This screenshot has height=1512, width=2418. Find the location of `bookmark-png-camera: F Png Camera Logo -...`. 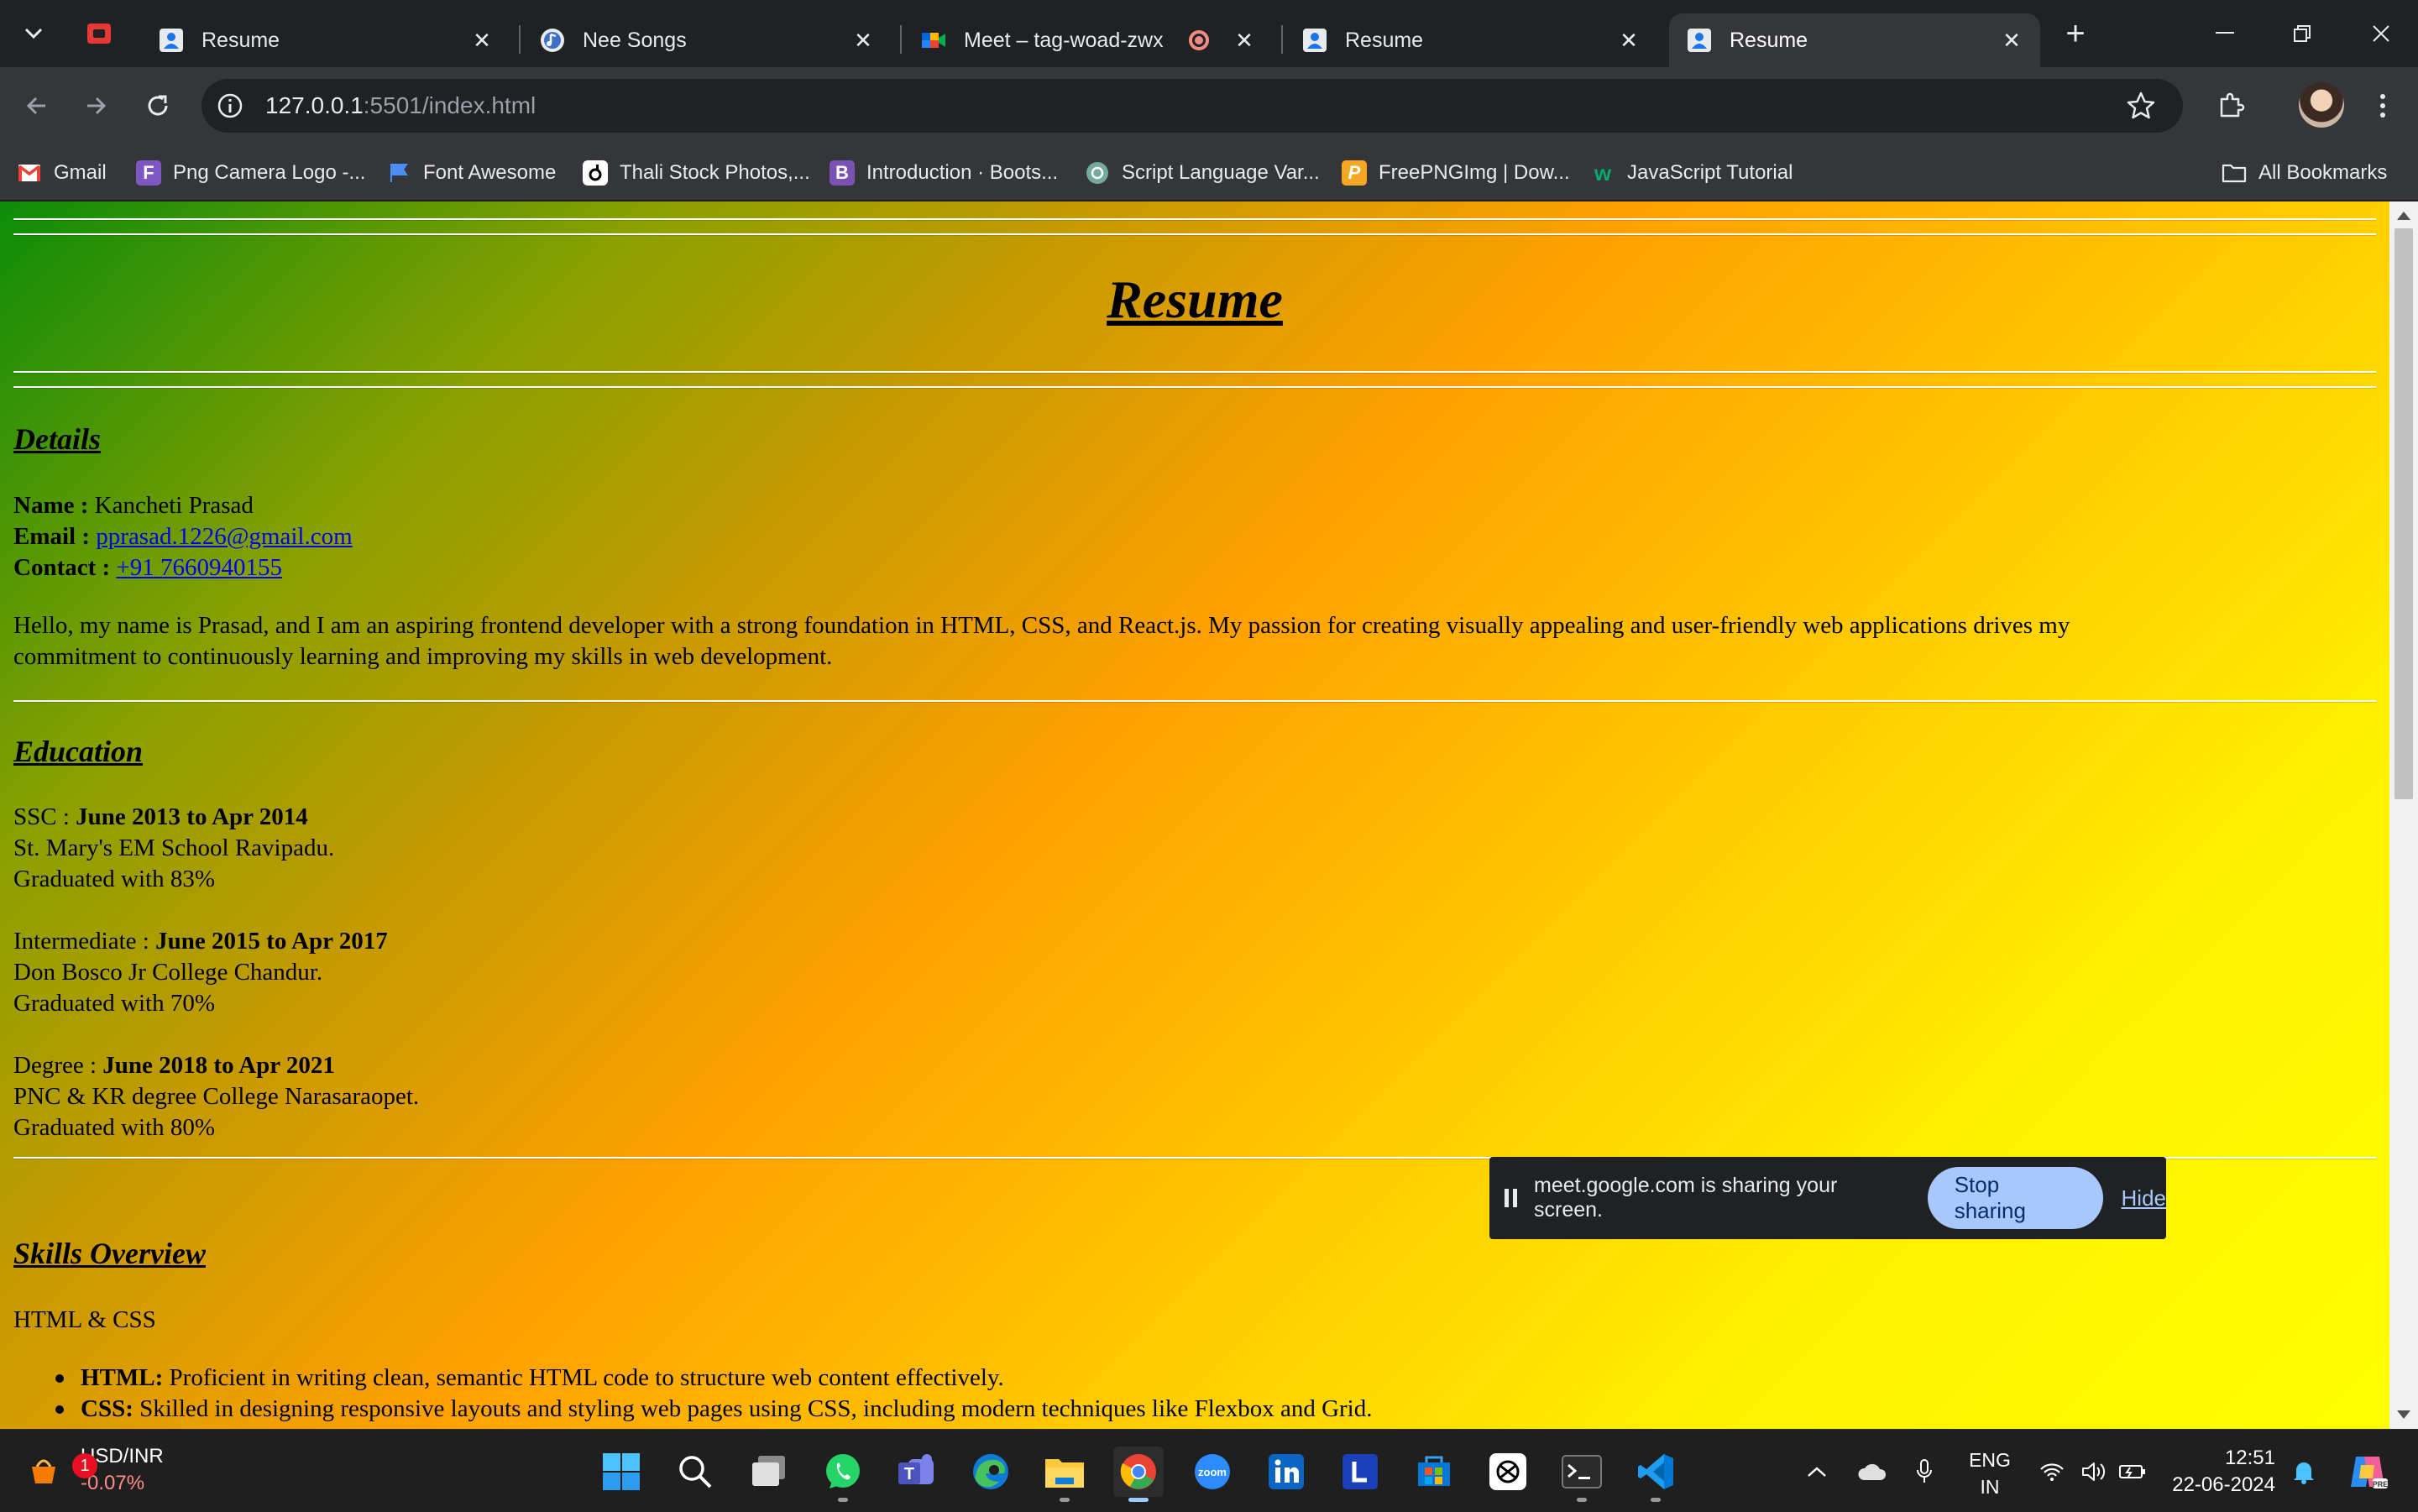

bookmark-png-camera: F Png Camera Logo -... is located at coordinates (250, 173).